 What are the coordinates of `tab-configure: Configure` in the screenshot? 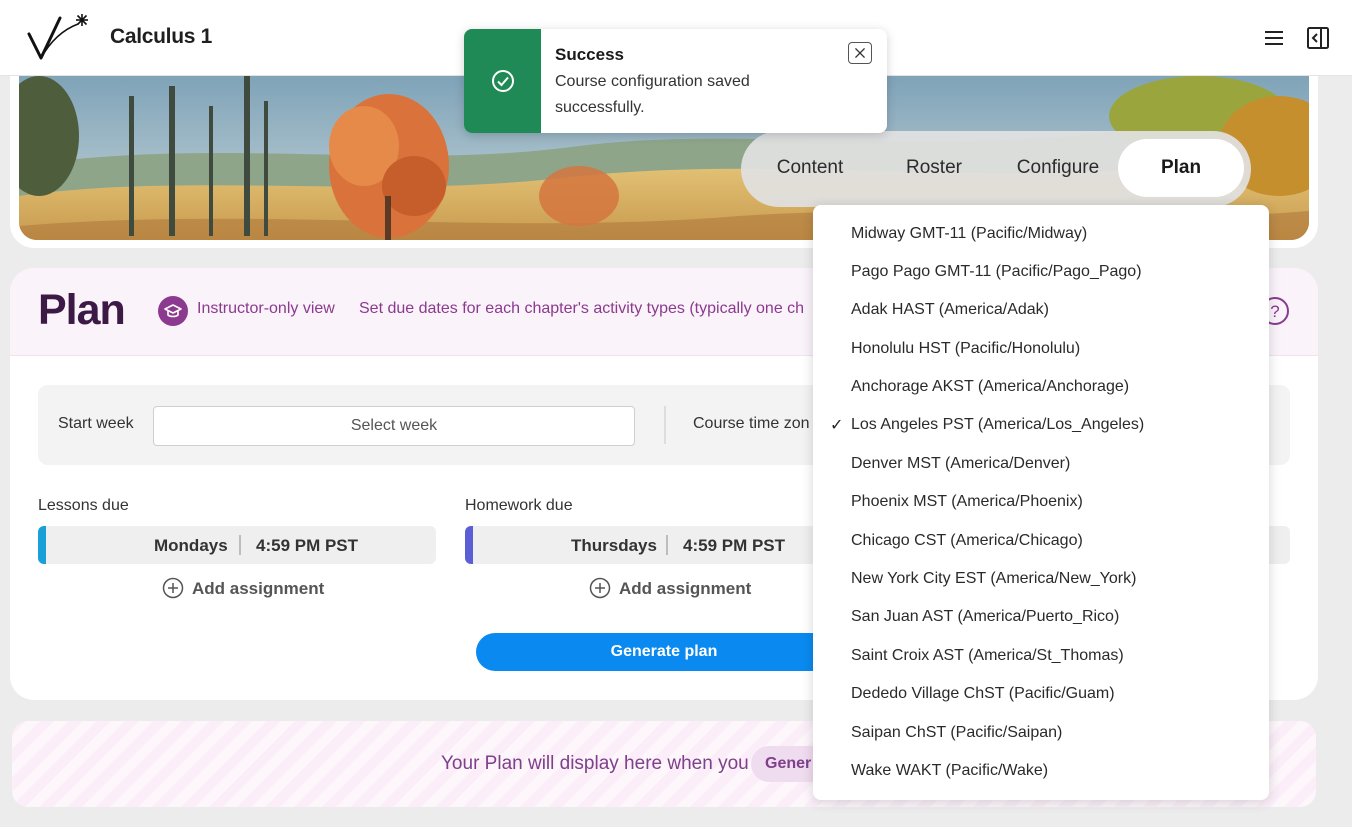 It's located at (1058, 168).